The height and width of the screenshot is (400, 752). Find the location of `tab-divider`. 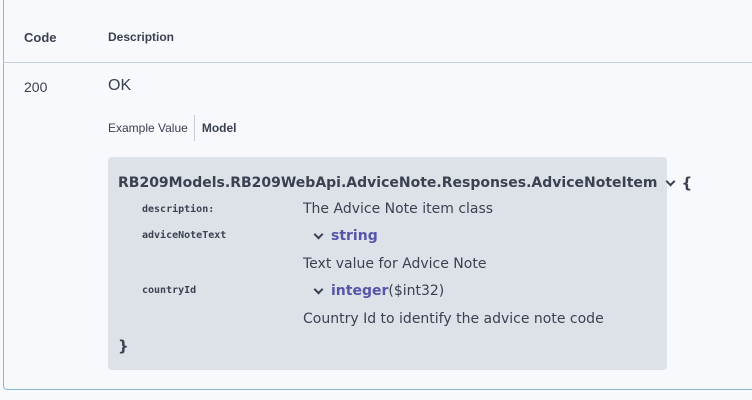

tab-divider is located at coordinates (194, 128).